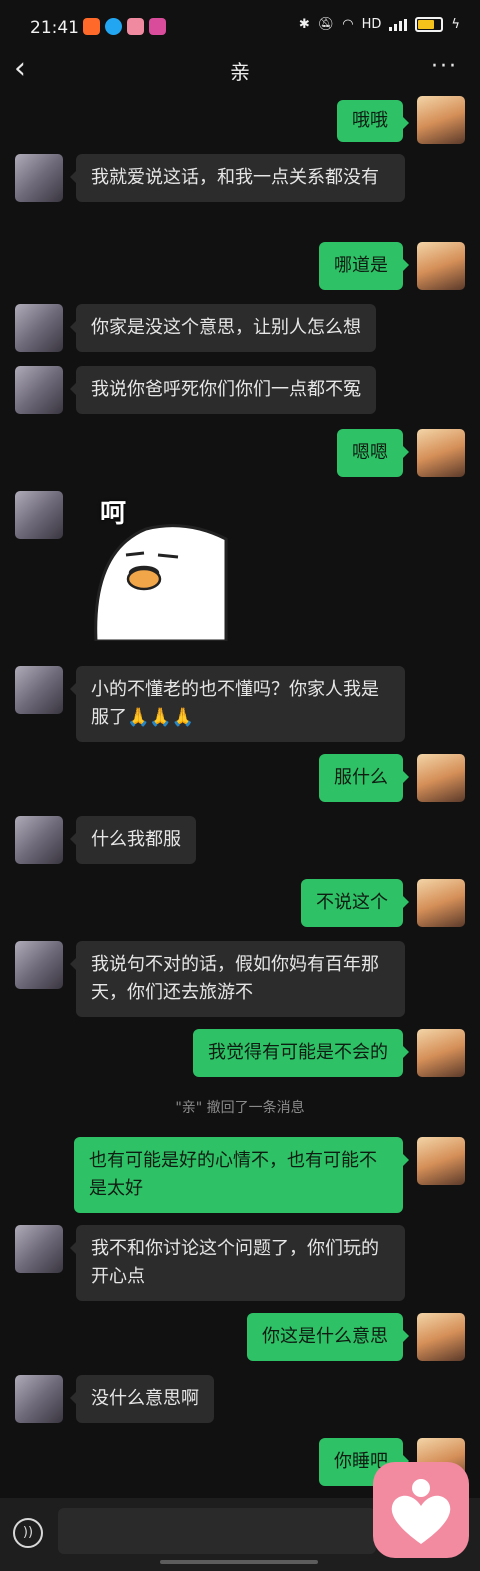  What do you see at coordinates (373, 453) in the screenshot?
I see `message-bubble: 嗯嗯` at bounding box center [373, 453].